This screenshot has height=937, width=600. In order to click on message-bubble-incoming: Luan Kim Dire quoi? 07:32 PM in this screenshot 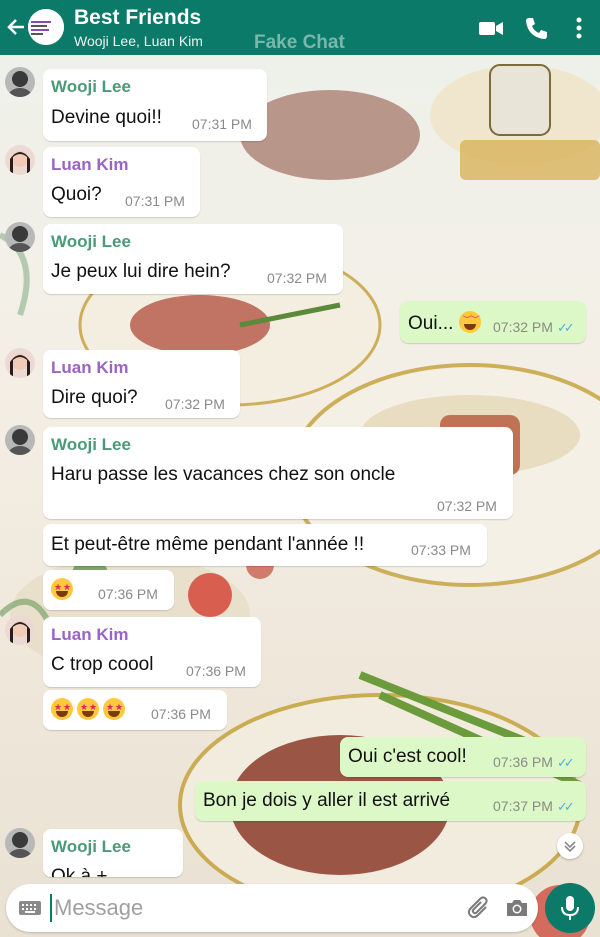, I will do `click(141, 384)`.